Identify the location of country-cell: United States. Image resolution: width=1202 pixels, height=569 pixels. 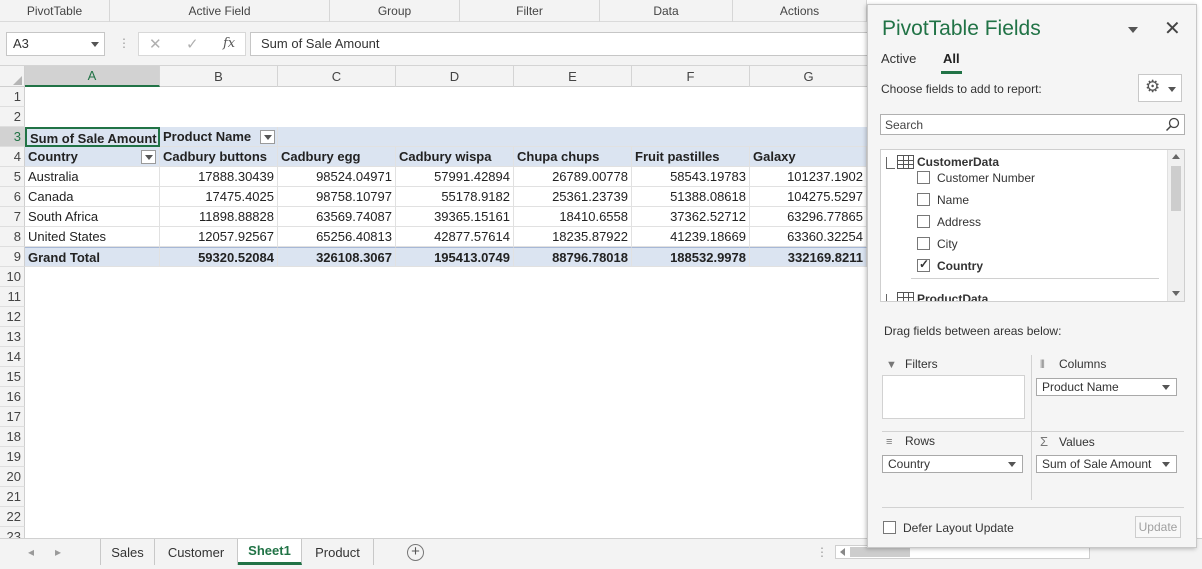
(92, 237).